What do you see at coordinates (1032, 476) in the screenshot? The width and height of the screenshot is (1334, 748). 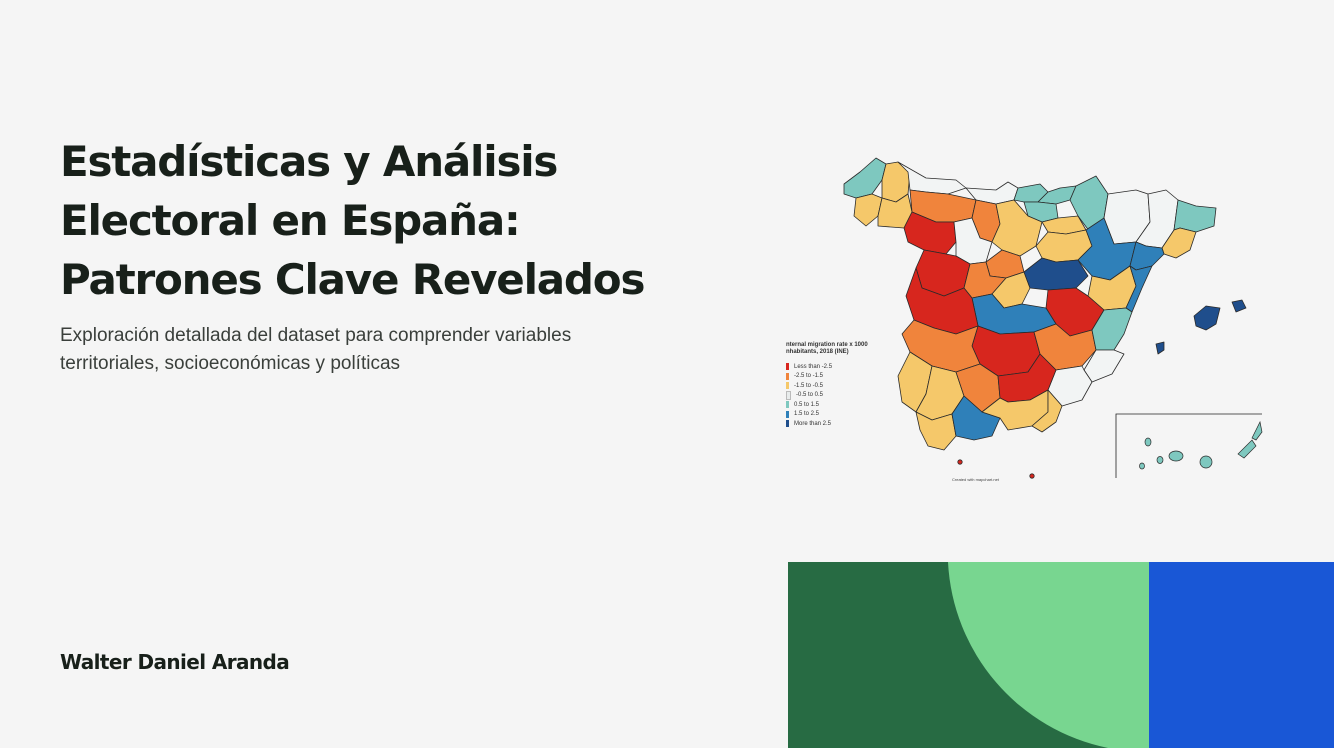 I see `melilla-dot` at bounding box center [1032, 476].